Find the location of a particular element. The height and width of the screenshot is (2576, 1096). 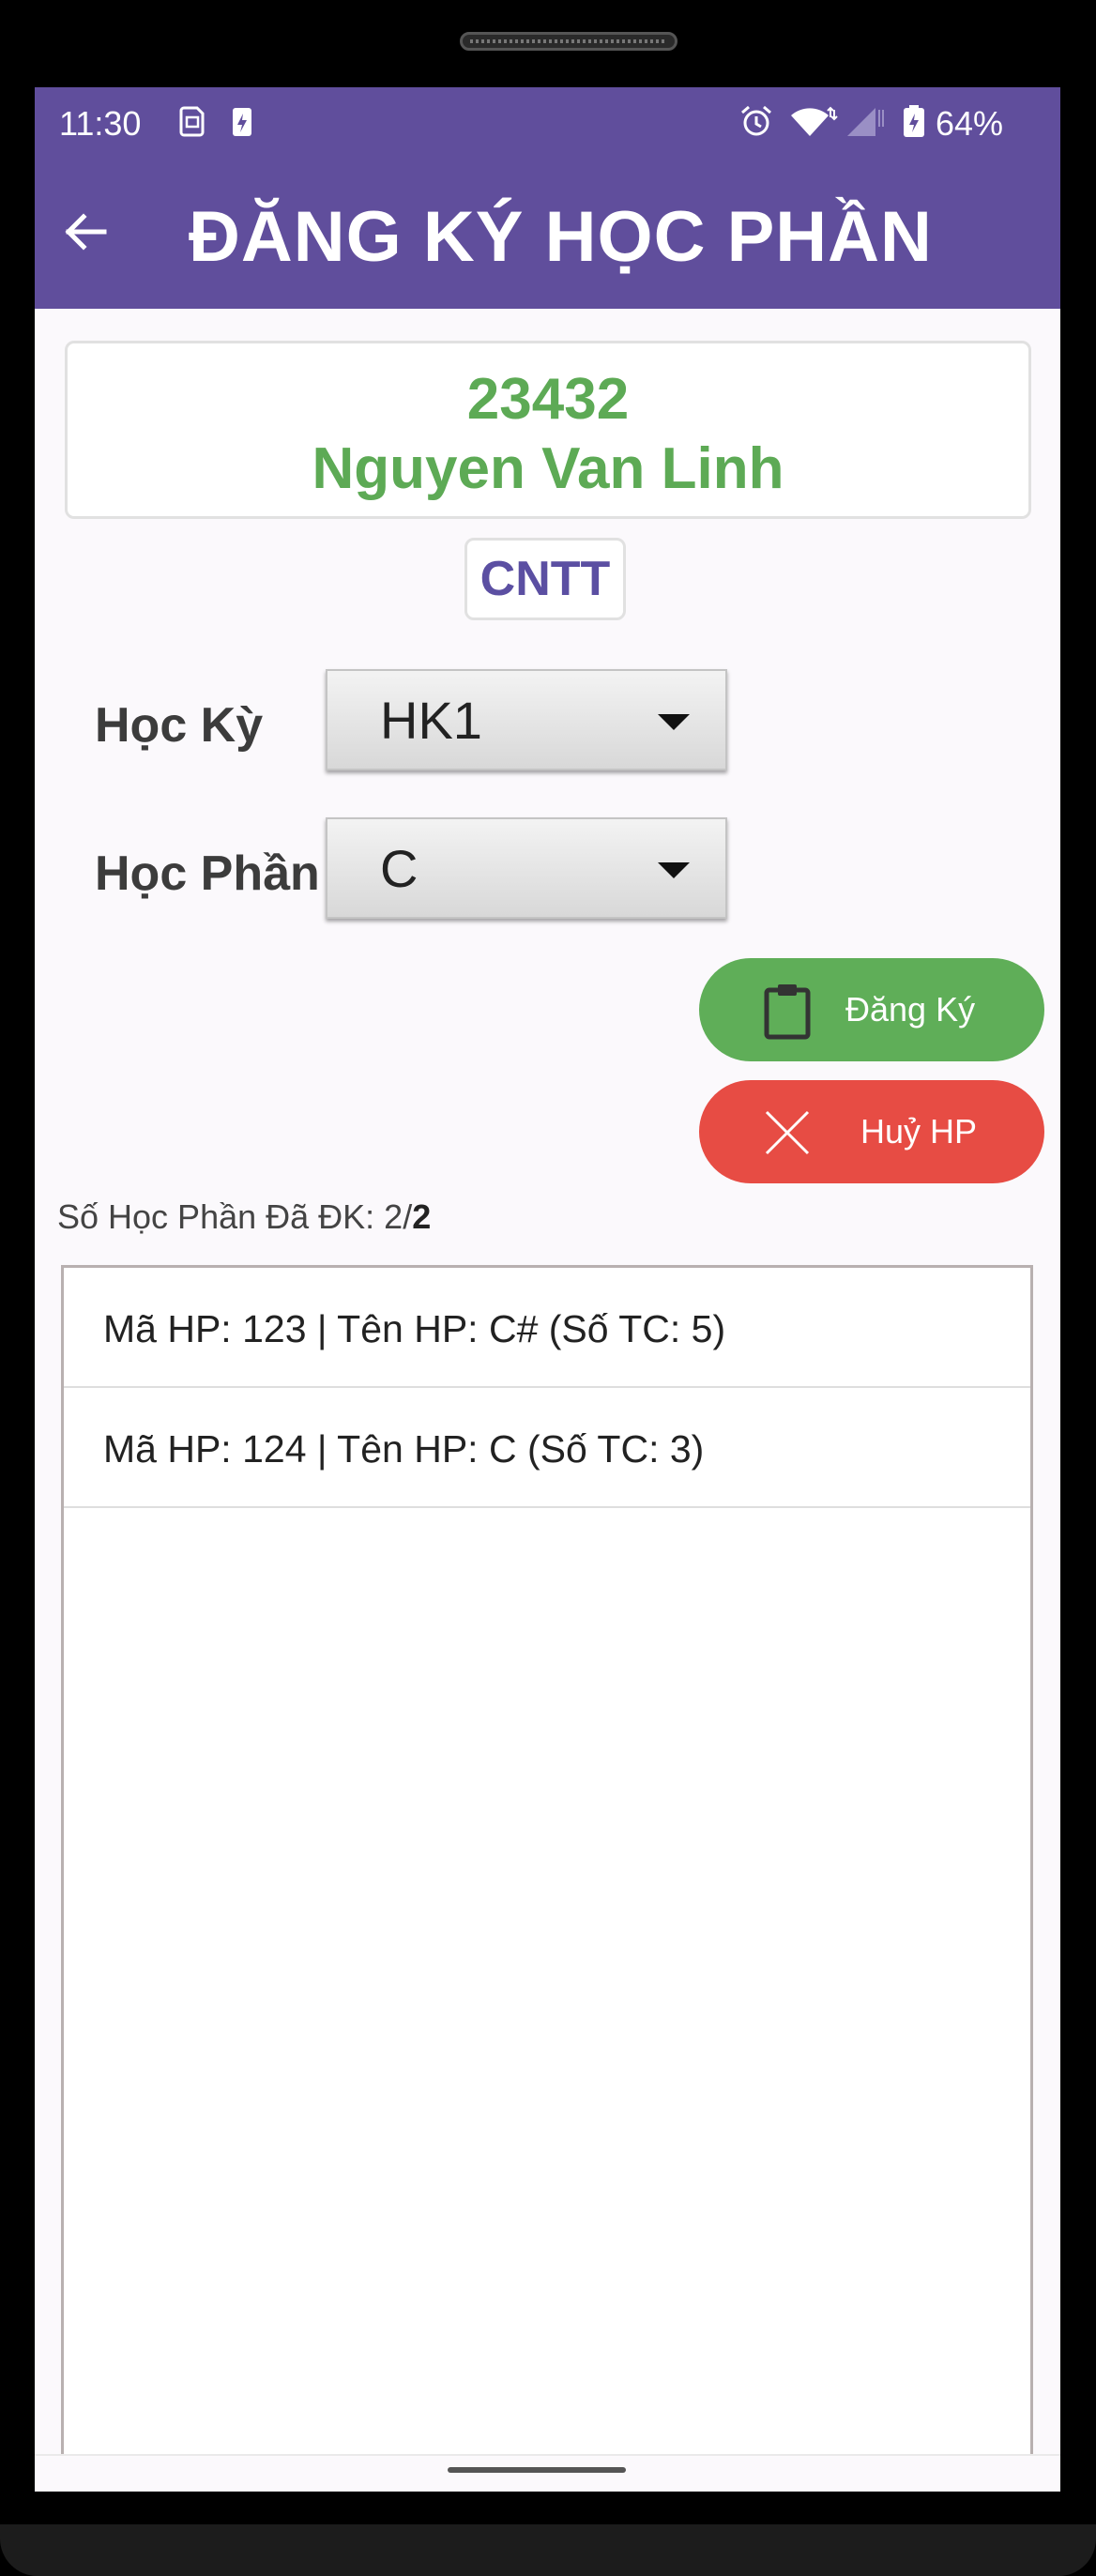

home-gesture-handle is located at coordinates (537, 2470).